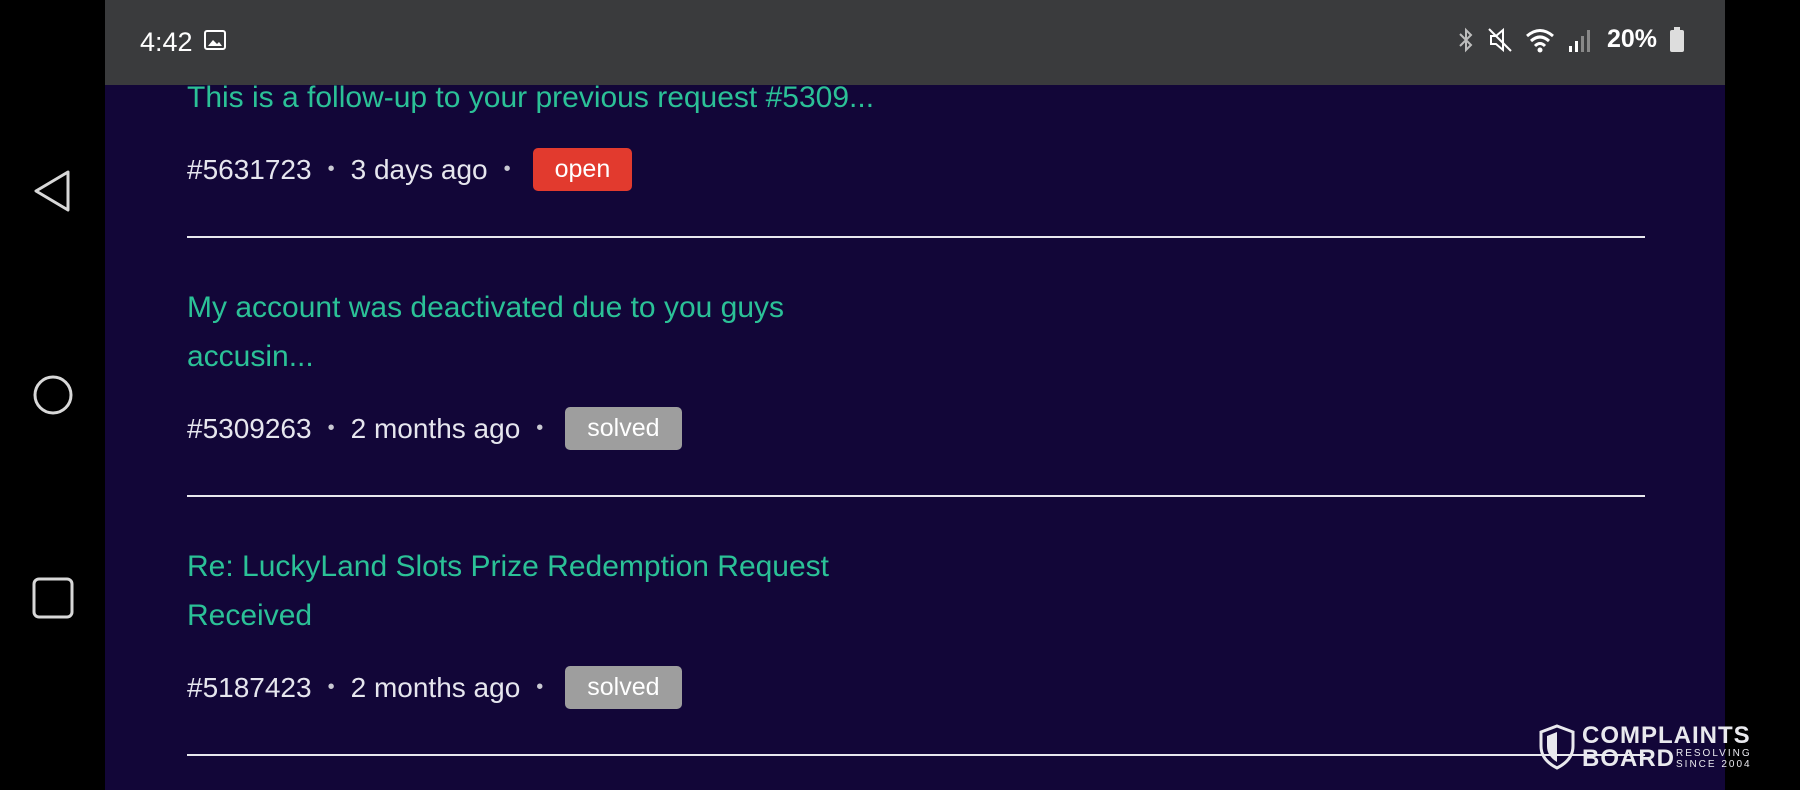 This screenshot has height=790, width=1800. Describe the element at coordinates (1557, 747) in the screenshot. I see `shield-icon` at that location.